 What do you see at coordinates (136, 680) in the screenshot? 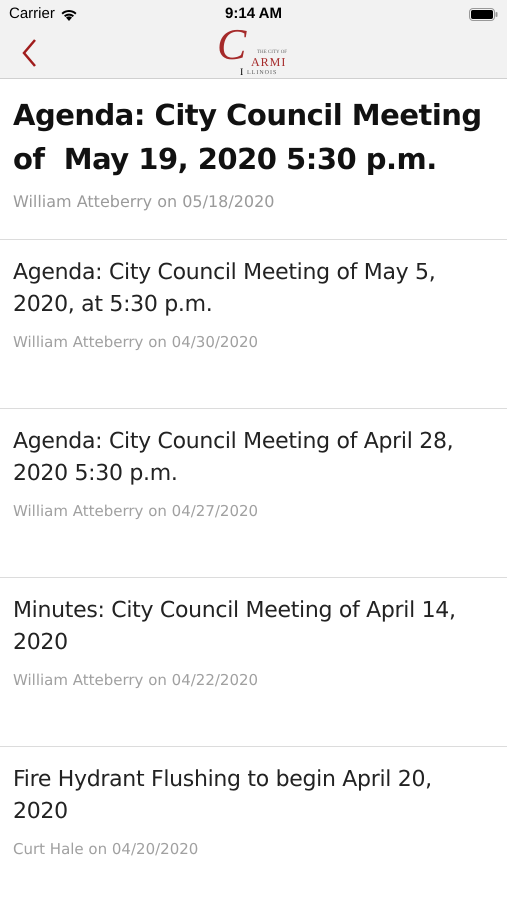
I see `post-byline: William Atteberry on 04/22/2020` at bounding box center [136, 680].